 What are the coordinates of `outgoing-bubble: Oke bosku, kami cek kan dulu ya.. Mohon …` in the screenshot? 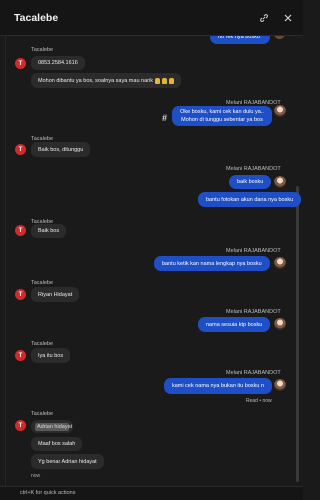 It's located at (222, 116).